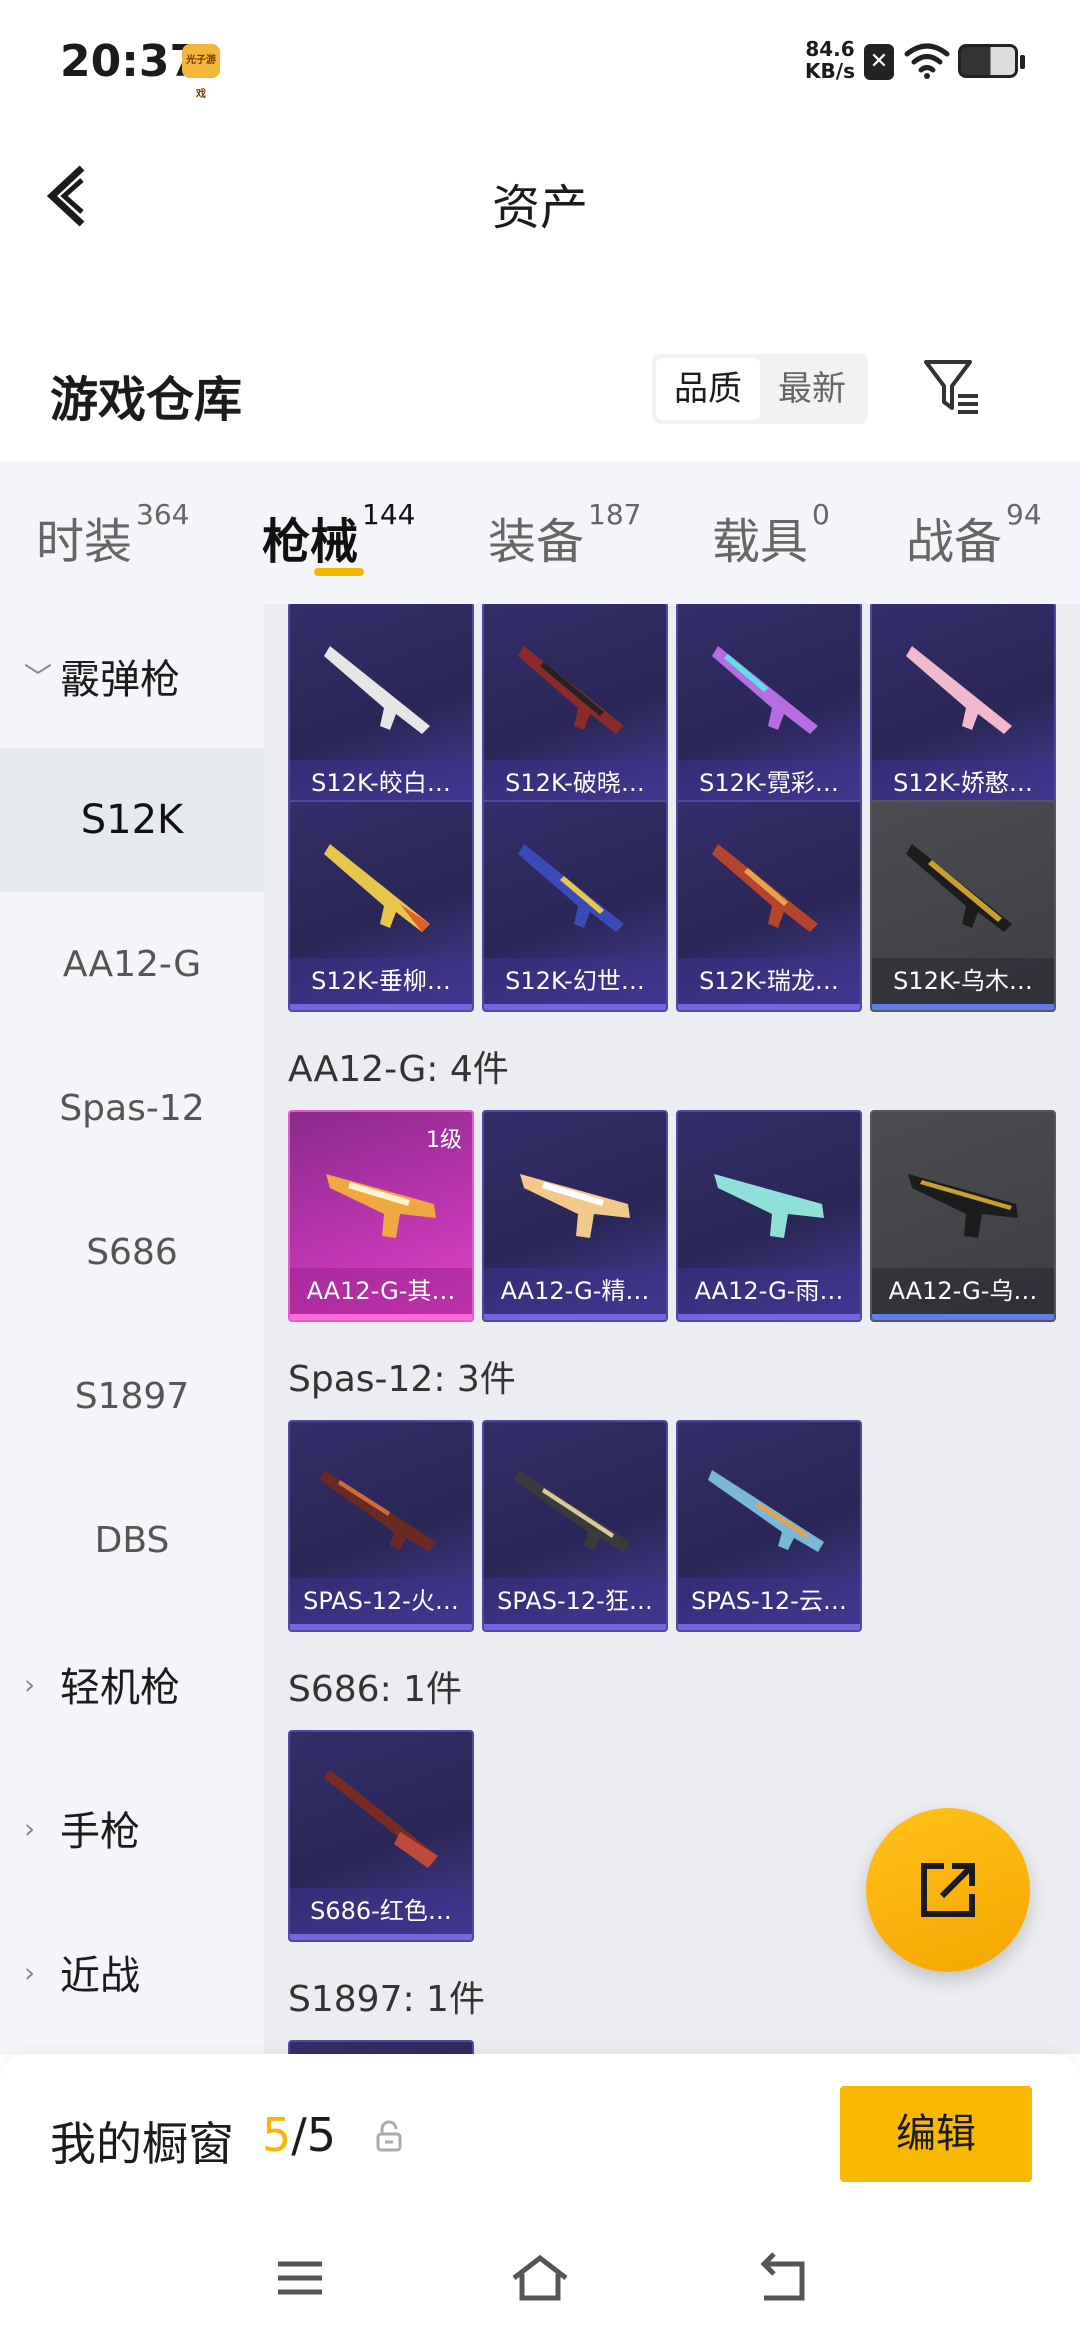 The image size is (1080, 2344). What do you see at coordinates (132, 820) in the screenshot?
I see `sidebar-item-s12k: S12K` at bounding box center [132, 820].